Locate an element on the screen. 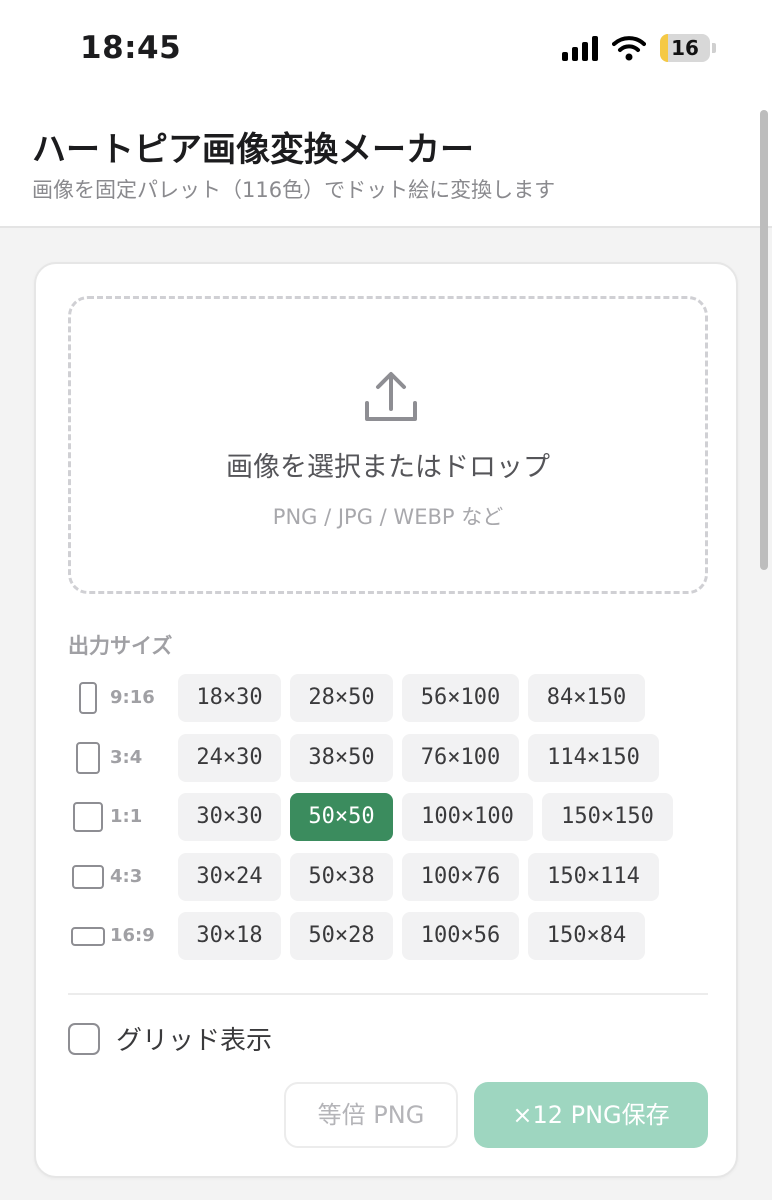  size-option-button: 30×18 is located at coordinates (229, 936).